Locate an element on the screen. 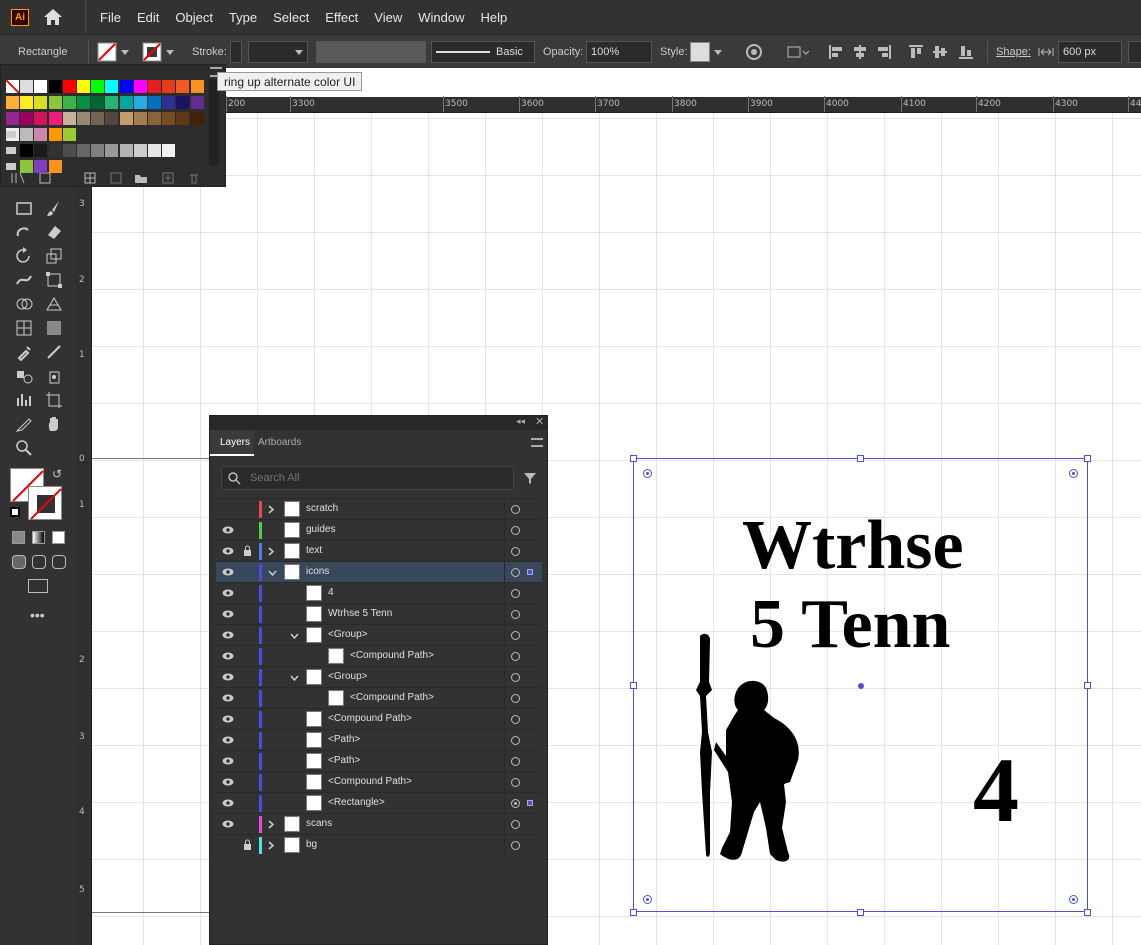 Image resolution: width=1141 pixels, height=945 pixels. height-field is located at coordinates (1134, 52).